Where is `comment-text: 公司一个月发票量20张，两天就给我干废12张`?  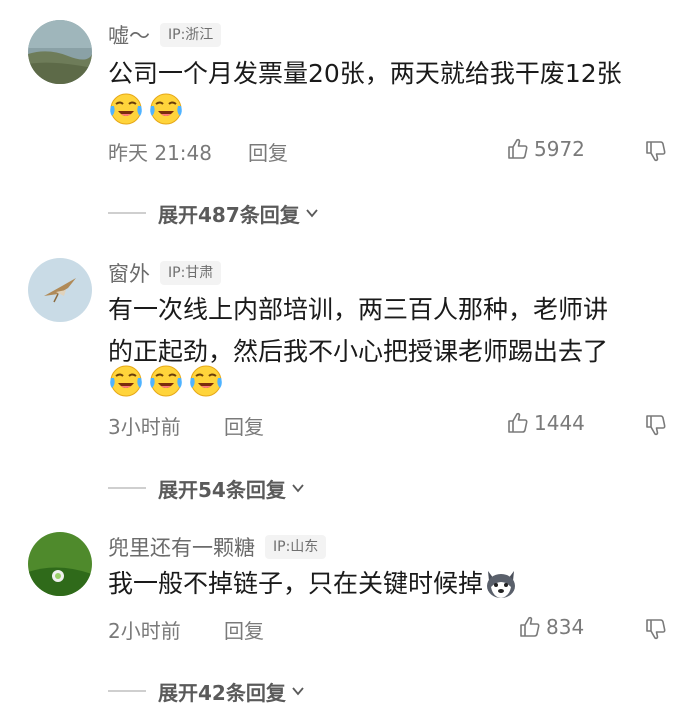
comment-text: 公司一个月发票量20张，两天就给我干废12张 is located at coordinates (388, 74).